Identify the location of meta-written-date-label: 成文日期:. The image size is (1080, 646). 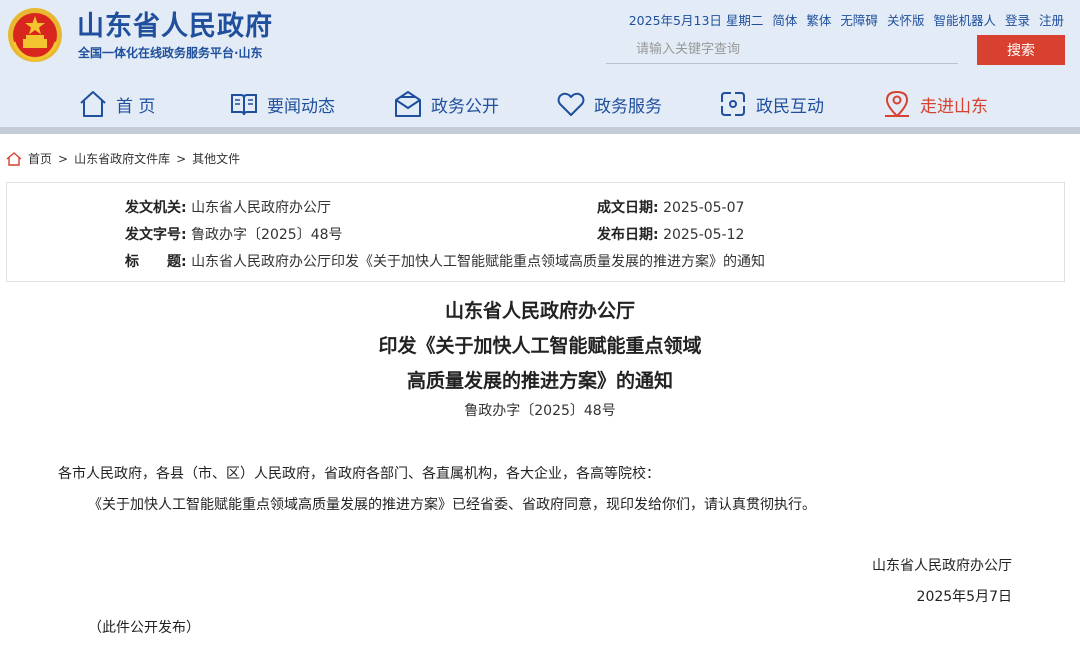
(628, 208).